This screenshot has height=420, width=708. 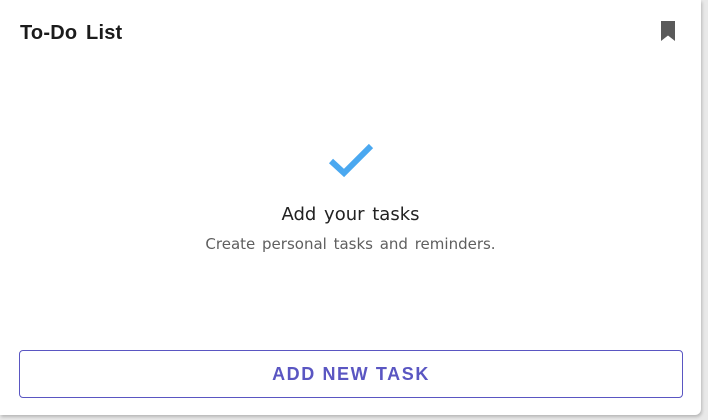 I want to click on card-header: To-Do List, so click(x=350, y=34).